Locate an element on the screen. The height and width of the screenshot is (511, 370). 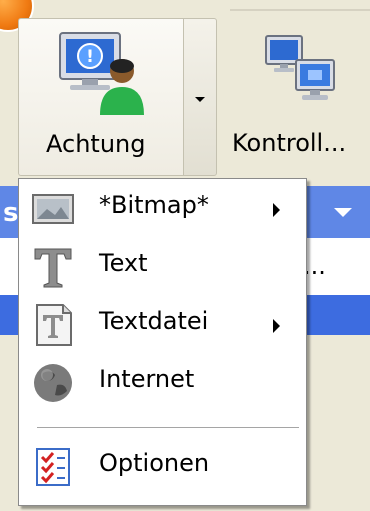
menu-item-label: *Bitmap* is located at coordinates (154, 205).